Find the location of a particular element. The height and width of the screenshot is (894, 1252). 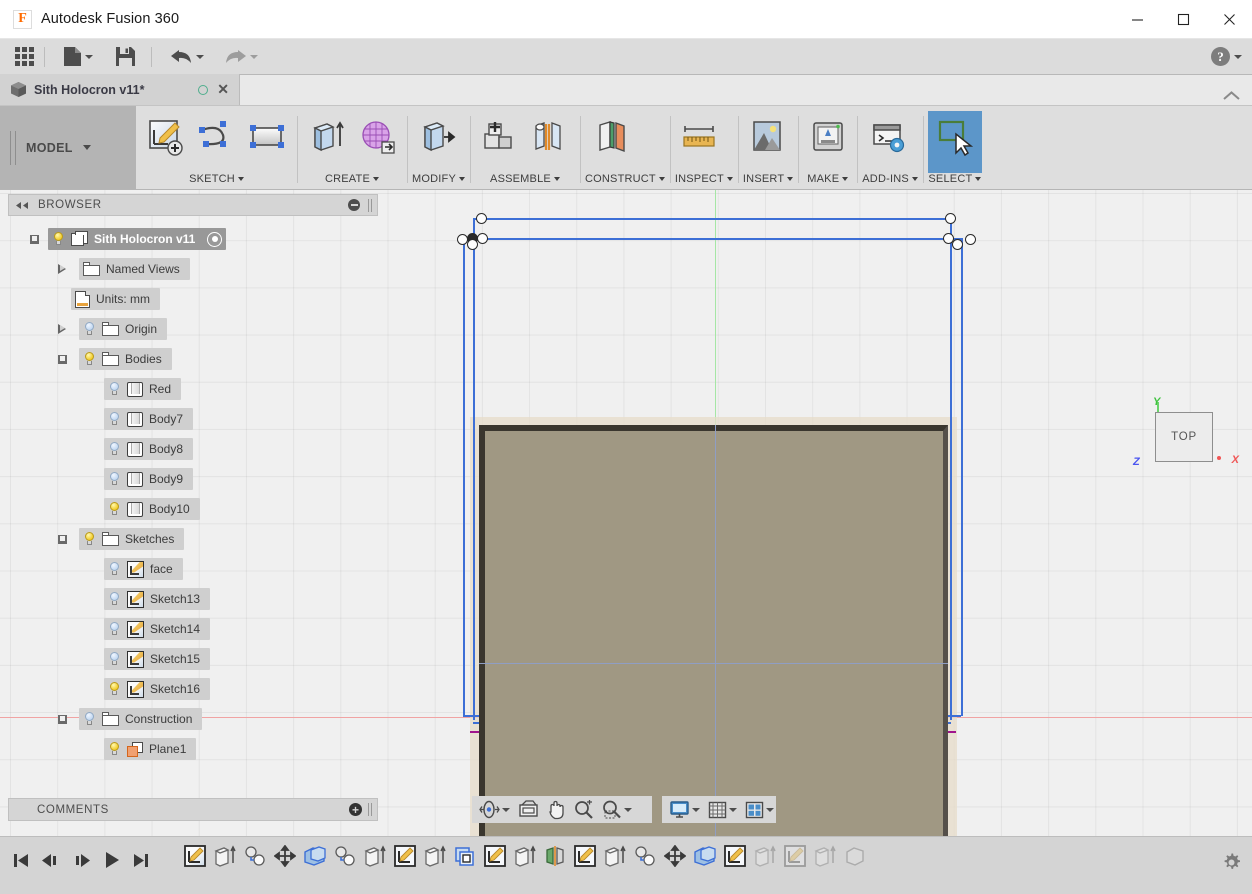

orbit-button is located at coordinates (494, 809).